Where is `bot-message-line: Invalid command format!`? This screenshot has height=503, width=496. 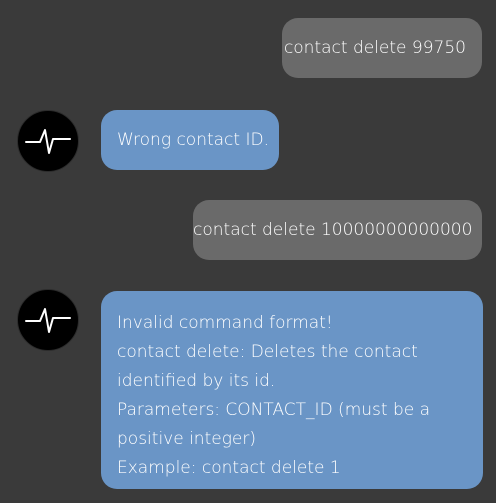
bot-message-line: Invalid command format! is located at coordinates (225, 323).